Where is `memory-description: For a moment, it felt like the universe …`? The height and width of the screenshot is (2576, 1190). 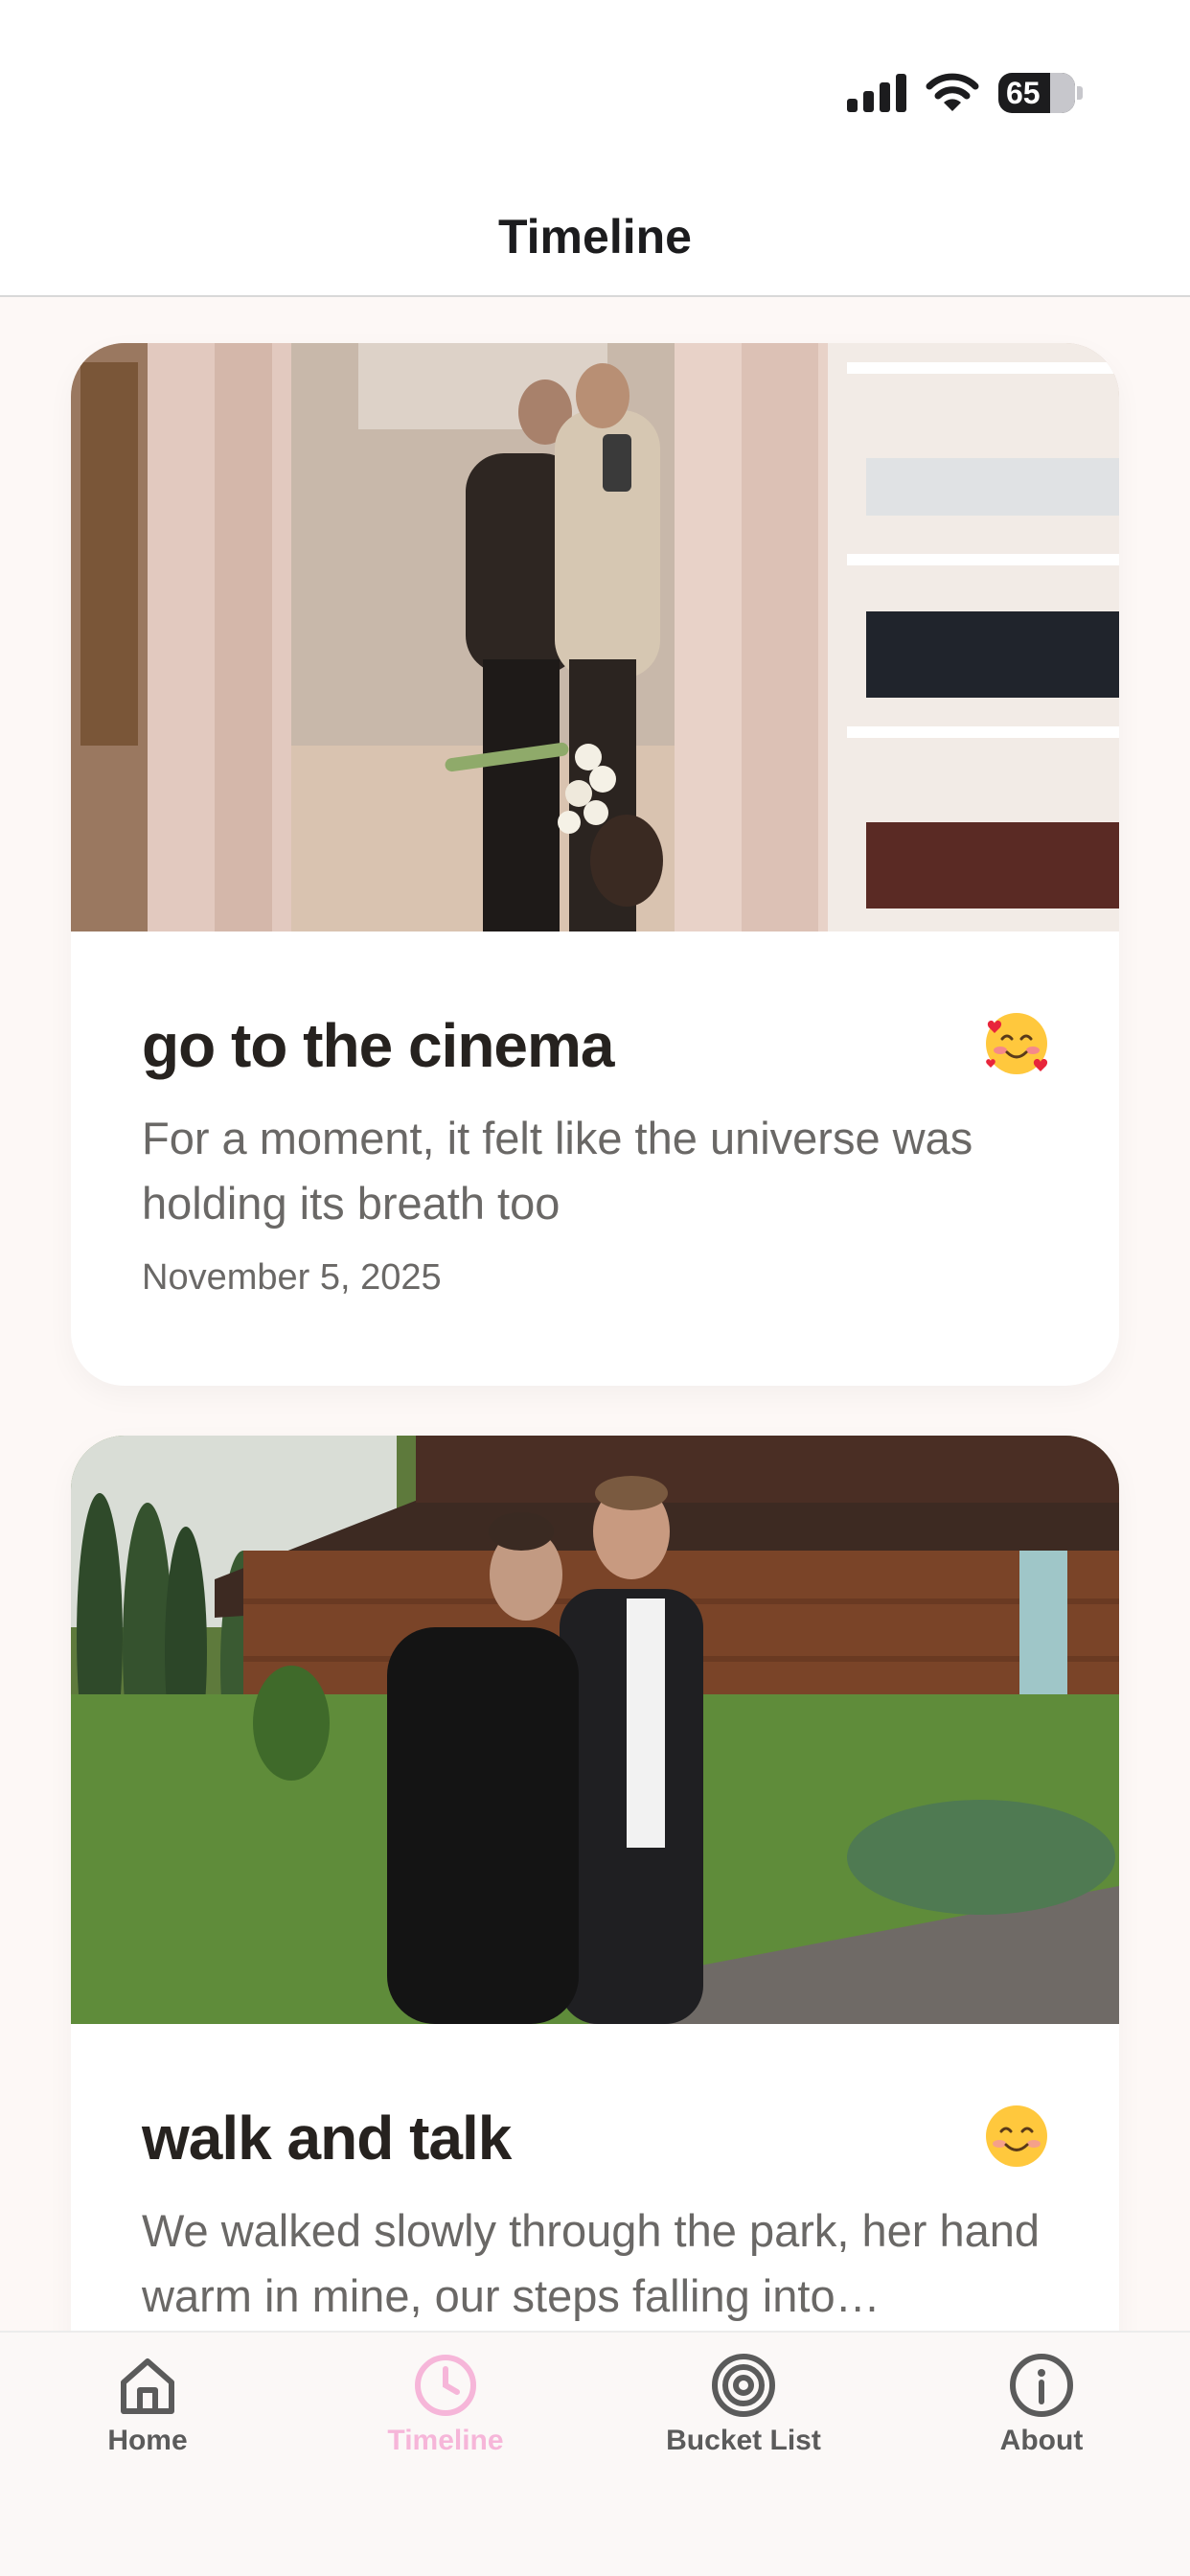
memory-description: For a moment, it felt like the universe … is located at coordinates (558, 1171).